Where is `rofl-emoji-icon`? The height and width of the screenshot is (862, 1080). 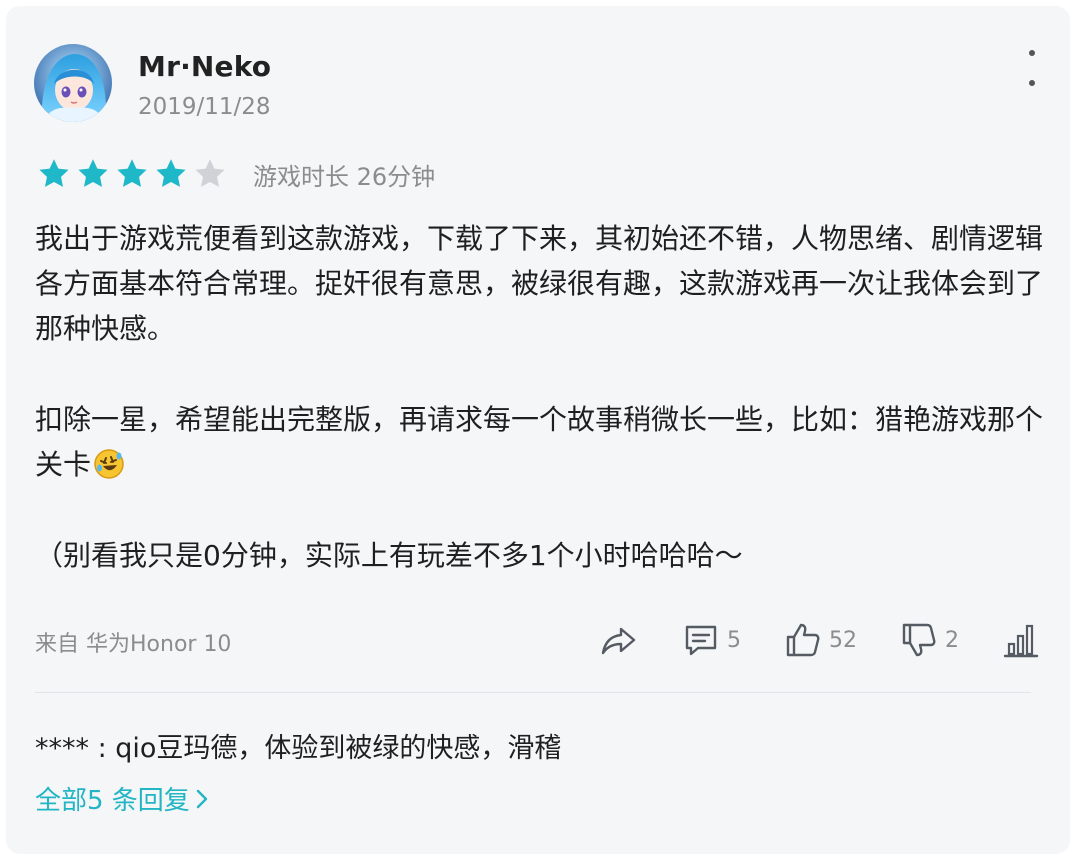
rofl-emoji-icon is located at coordinates (109, 464).